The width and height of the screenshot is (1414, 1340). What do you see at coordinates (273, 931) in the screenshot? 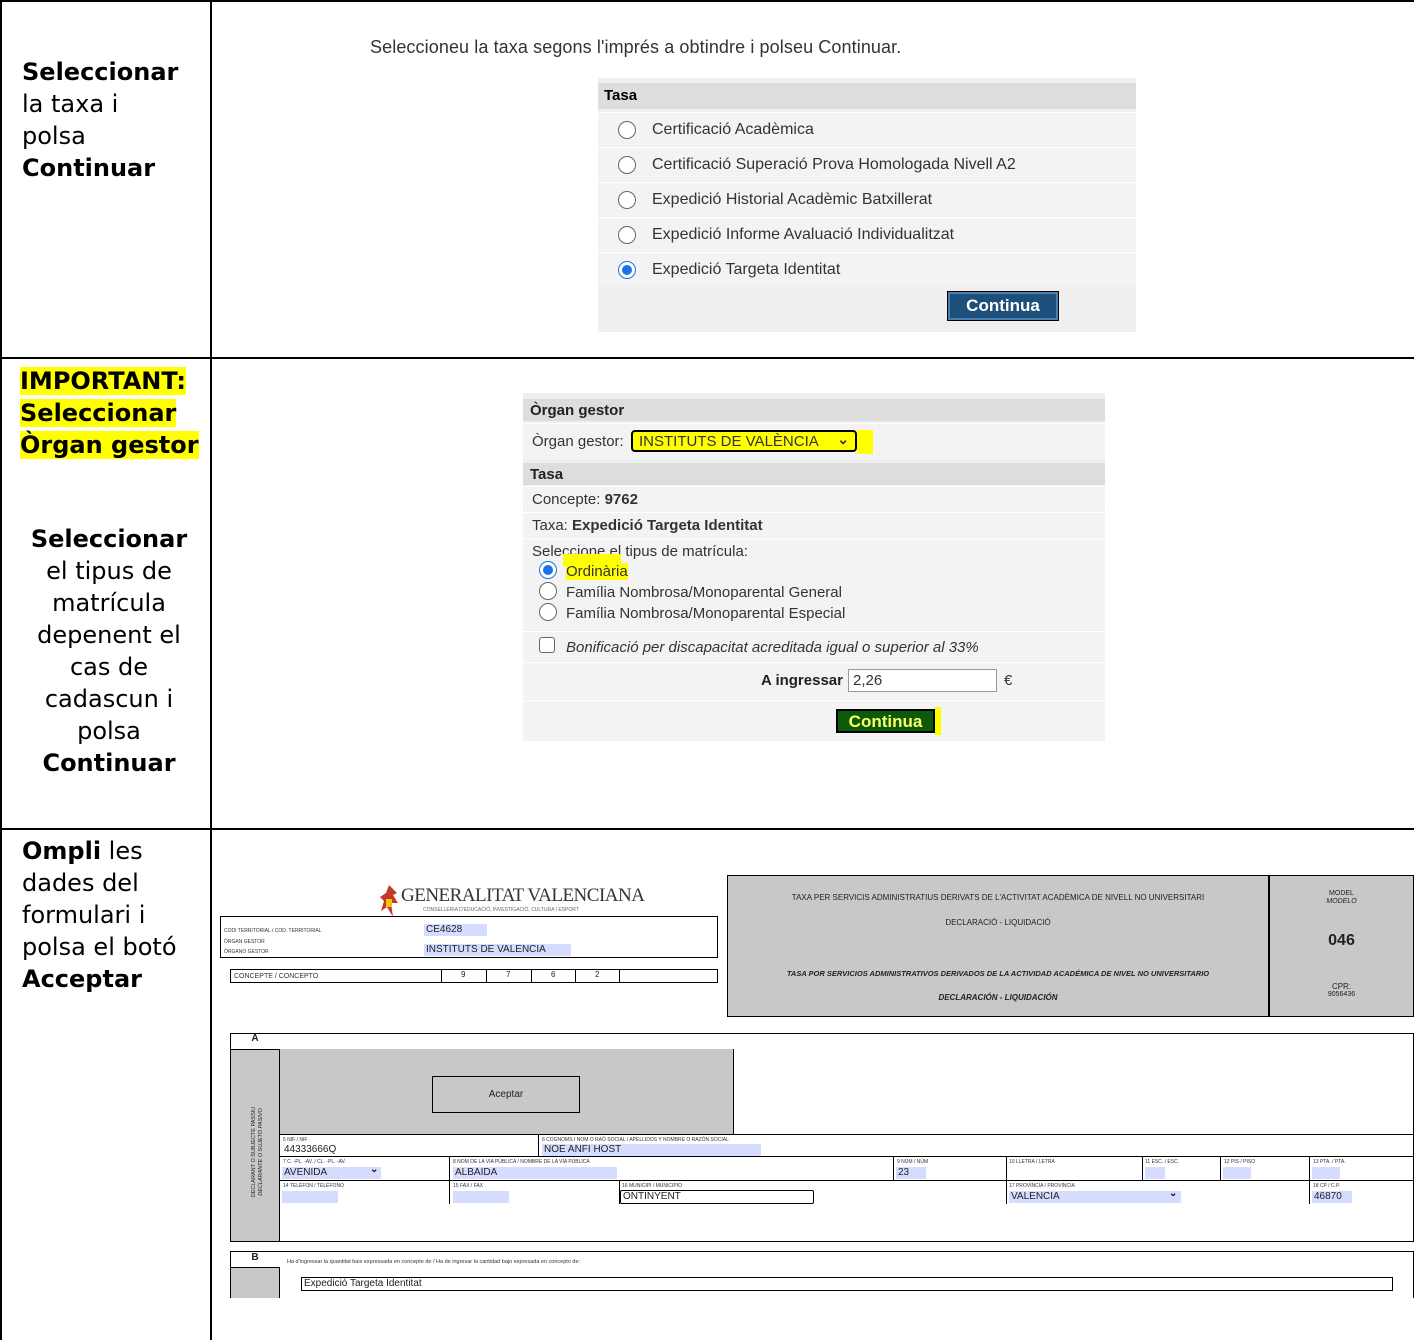
I see `codi-label: CODI TERRITORIAL / COD. TERRITORIAL` at bounding box center [273, 931].